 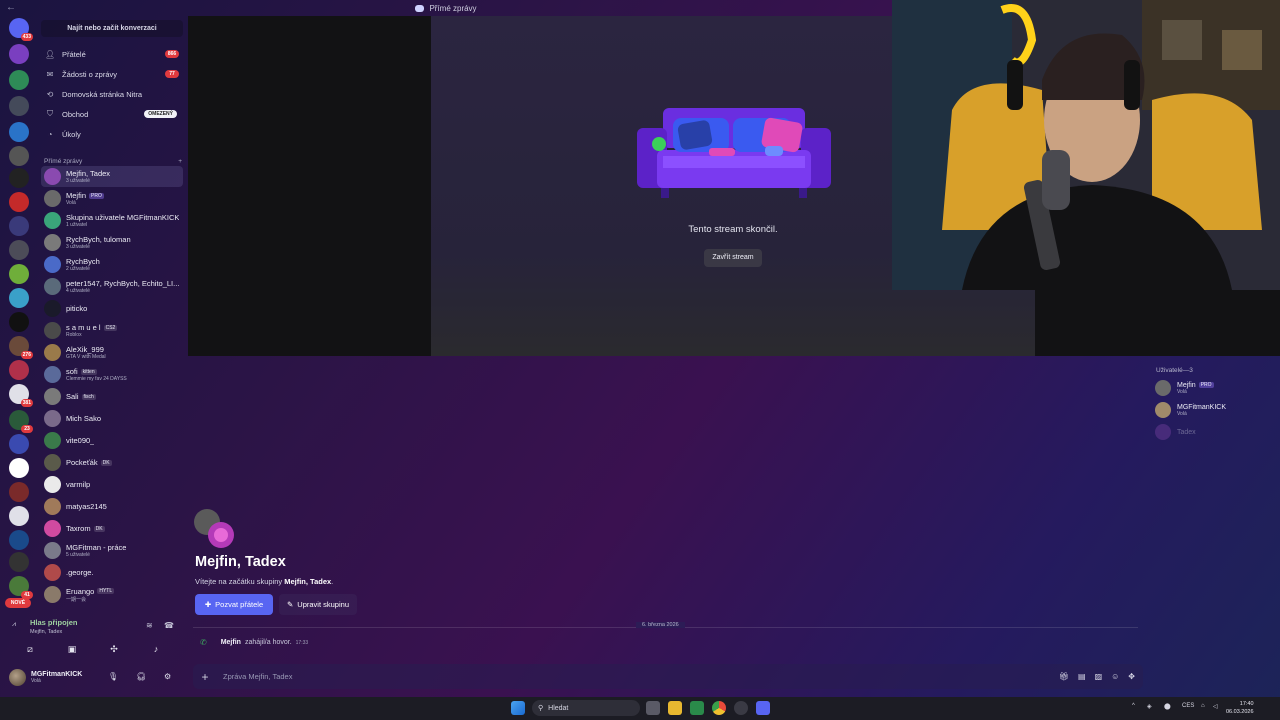 What do you see at coordinates (586, 708) in the screenshot?
I see `taskbar-search: ⚲ Hledat` at bounding box center [586, 708].